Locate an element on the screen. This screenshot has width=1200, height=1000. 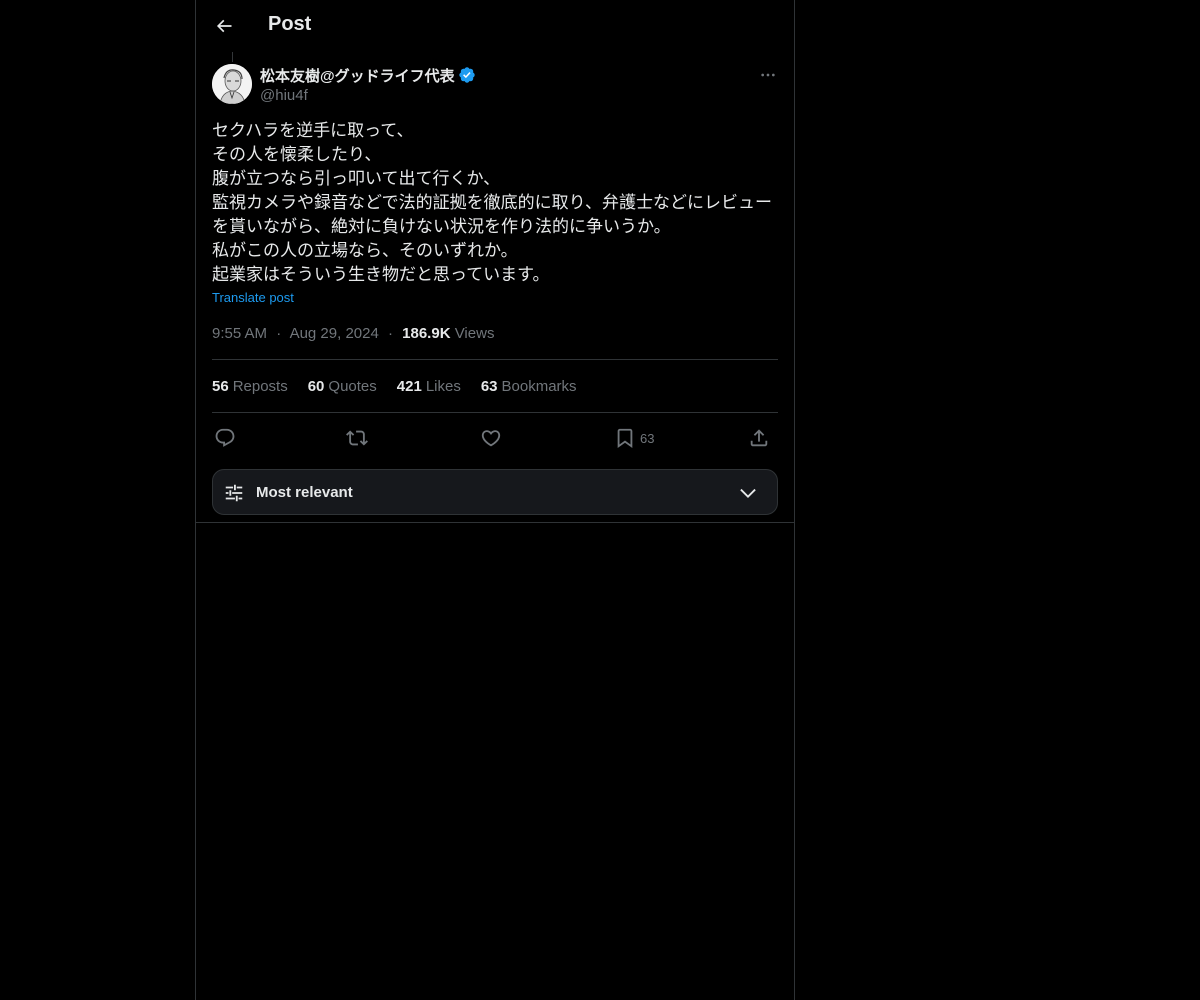
avatar-image is located at coordinates (232, 84).